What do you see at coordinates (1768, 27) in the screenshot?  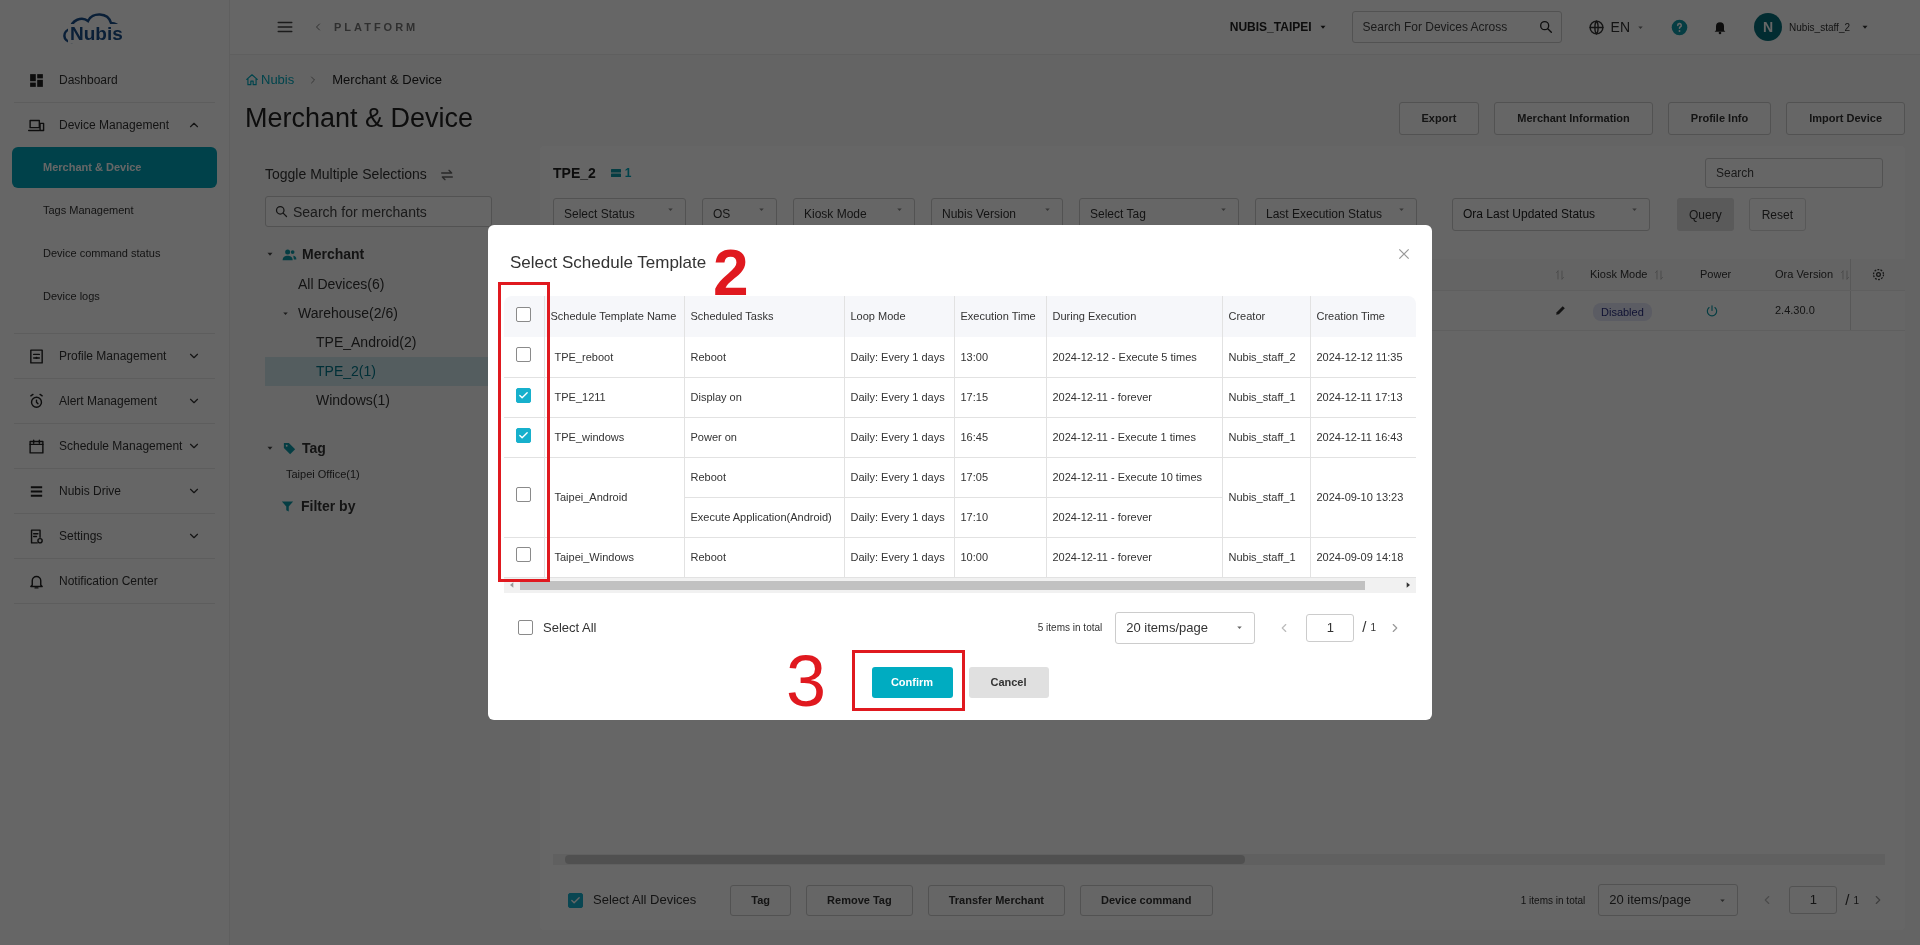 I see `user-avatar: N` at bounding box center [1768, 27].